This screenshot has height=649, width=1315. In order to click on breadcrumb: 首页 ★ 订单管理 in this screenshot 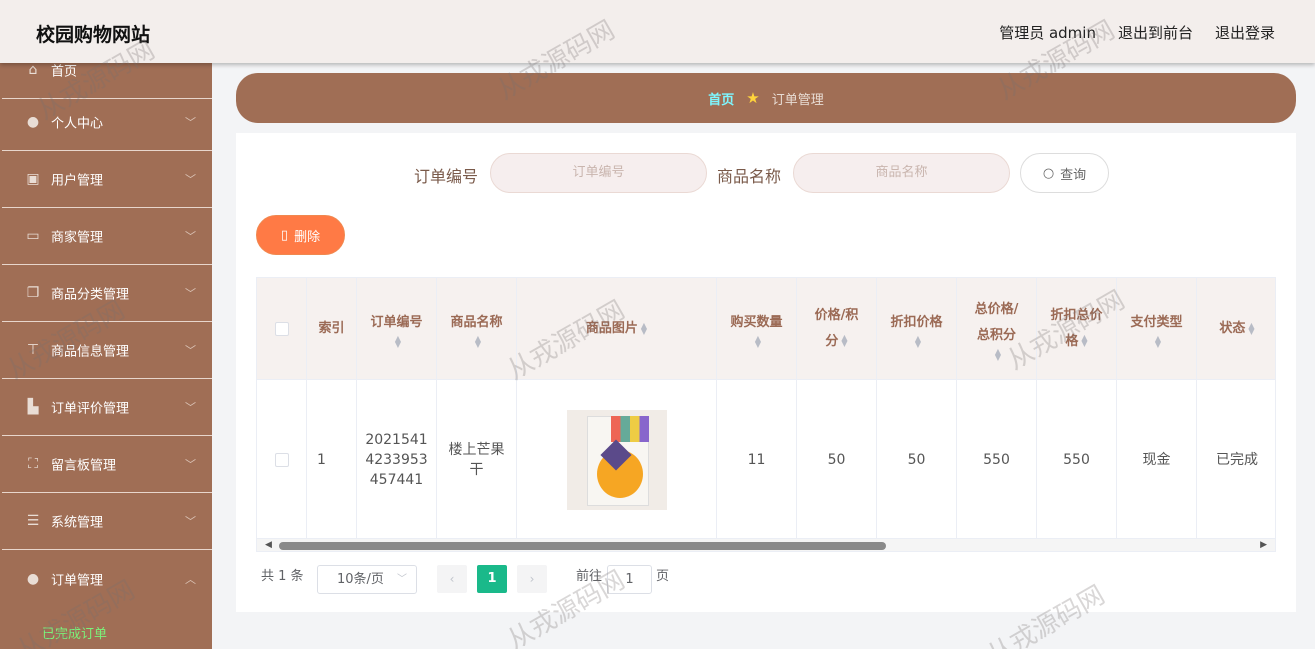, I will do `click(766, 98)`.